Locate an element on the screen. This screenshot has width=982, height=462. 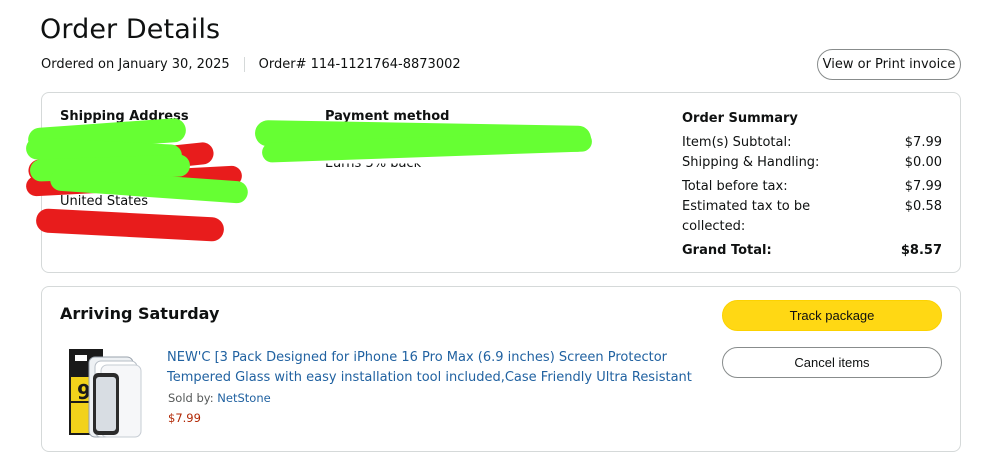
summary-value: $0.58 is located at coordinates (923, 206).